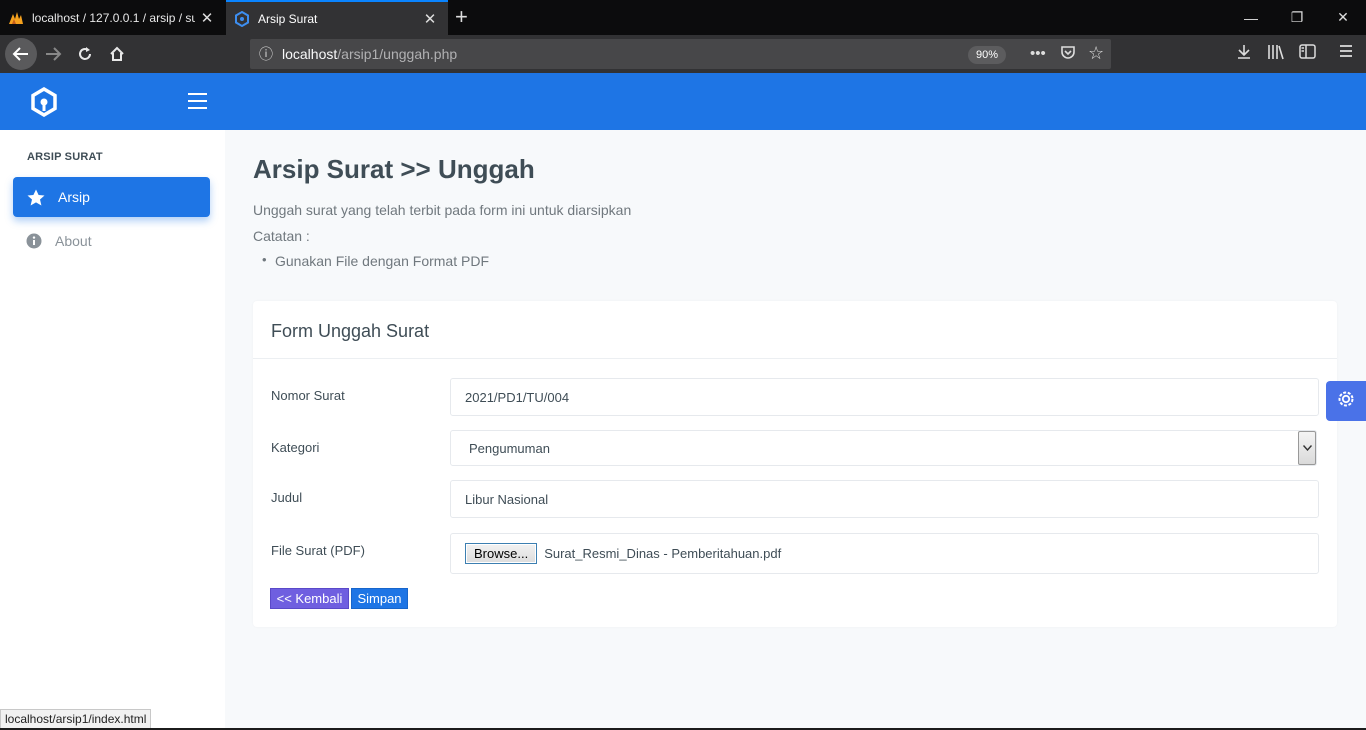 The image size is (1366, 730). Describe the element at coordinates (1276, 54) in the screenshot. I see `library-icon` at that location.